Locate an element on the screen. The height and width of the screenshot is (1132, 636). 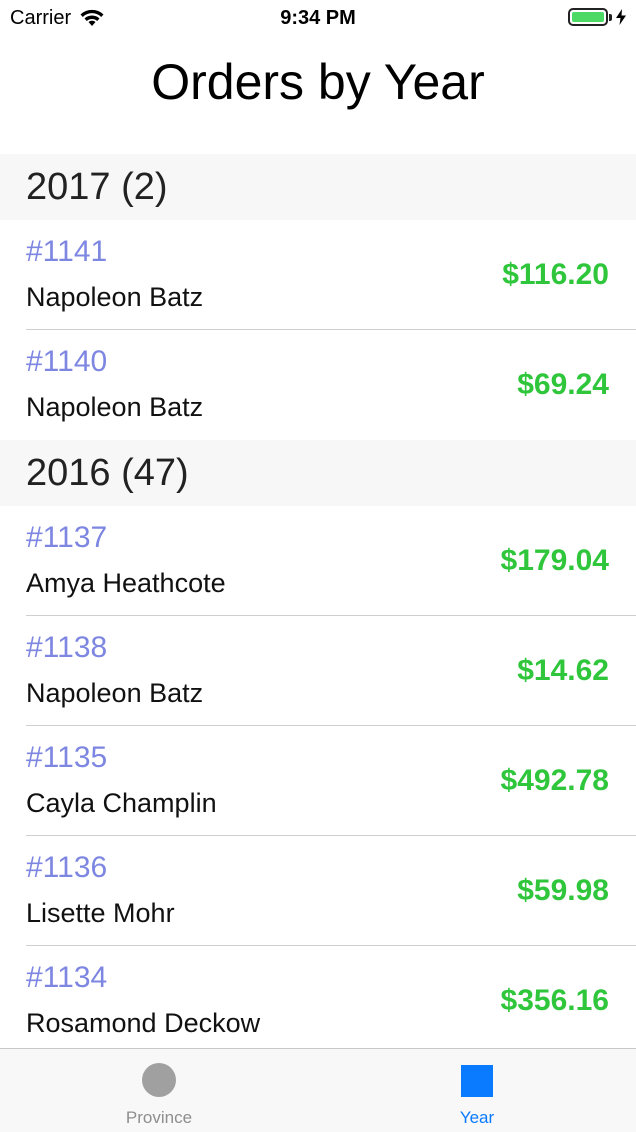
tab-label: Province is located at coordinates (159, 1117).